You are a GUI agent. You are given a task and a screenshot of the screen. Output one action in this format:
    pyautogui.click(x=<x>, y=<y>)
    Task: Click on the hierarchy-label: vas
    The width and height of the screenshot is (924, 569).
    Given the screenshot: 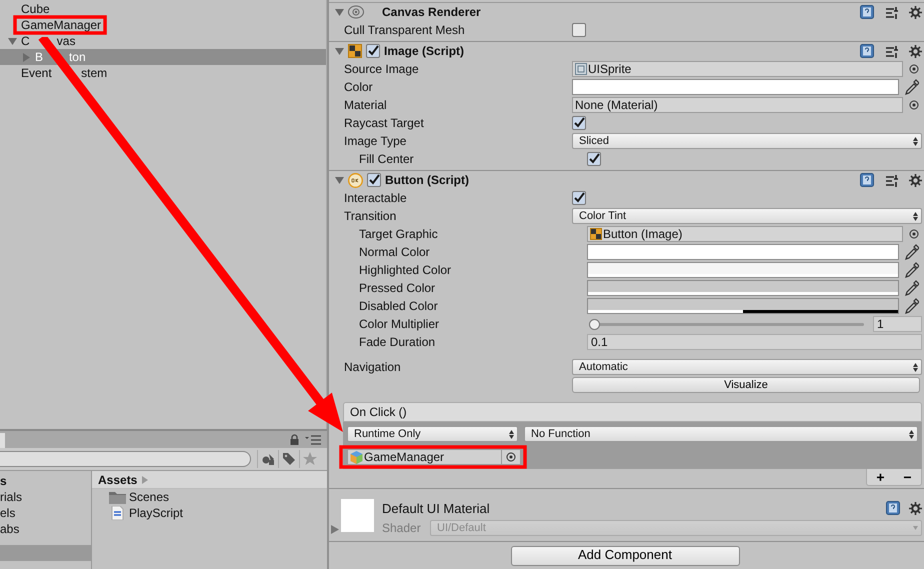 What is the action you would take?
    pyautogui.click(x=66, y=41)
    